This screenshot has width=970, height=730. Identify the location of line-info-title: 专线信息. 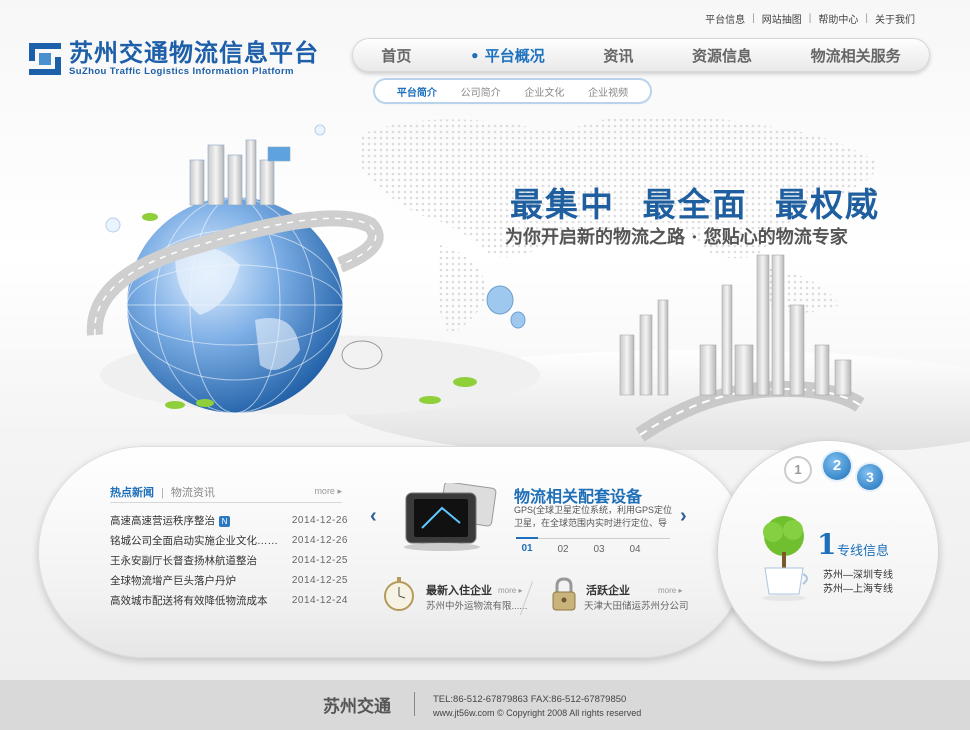
(863, 550).